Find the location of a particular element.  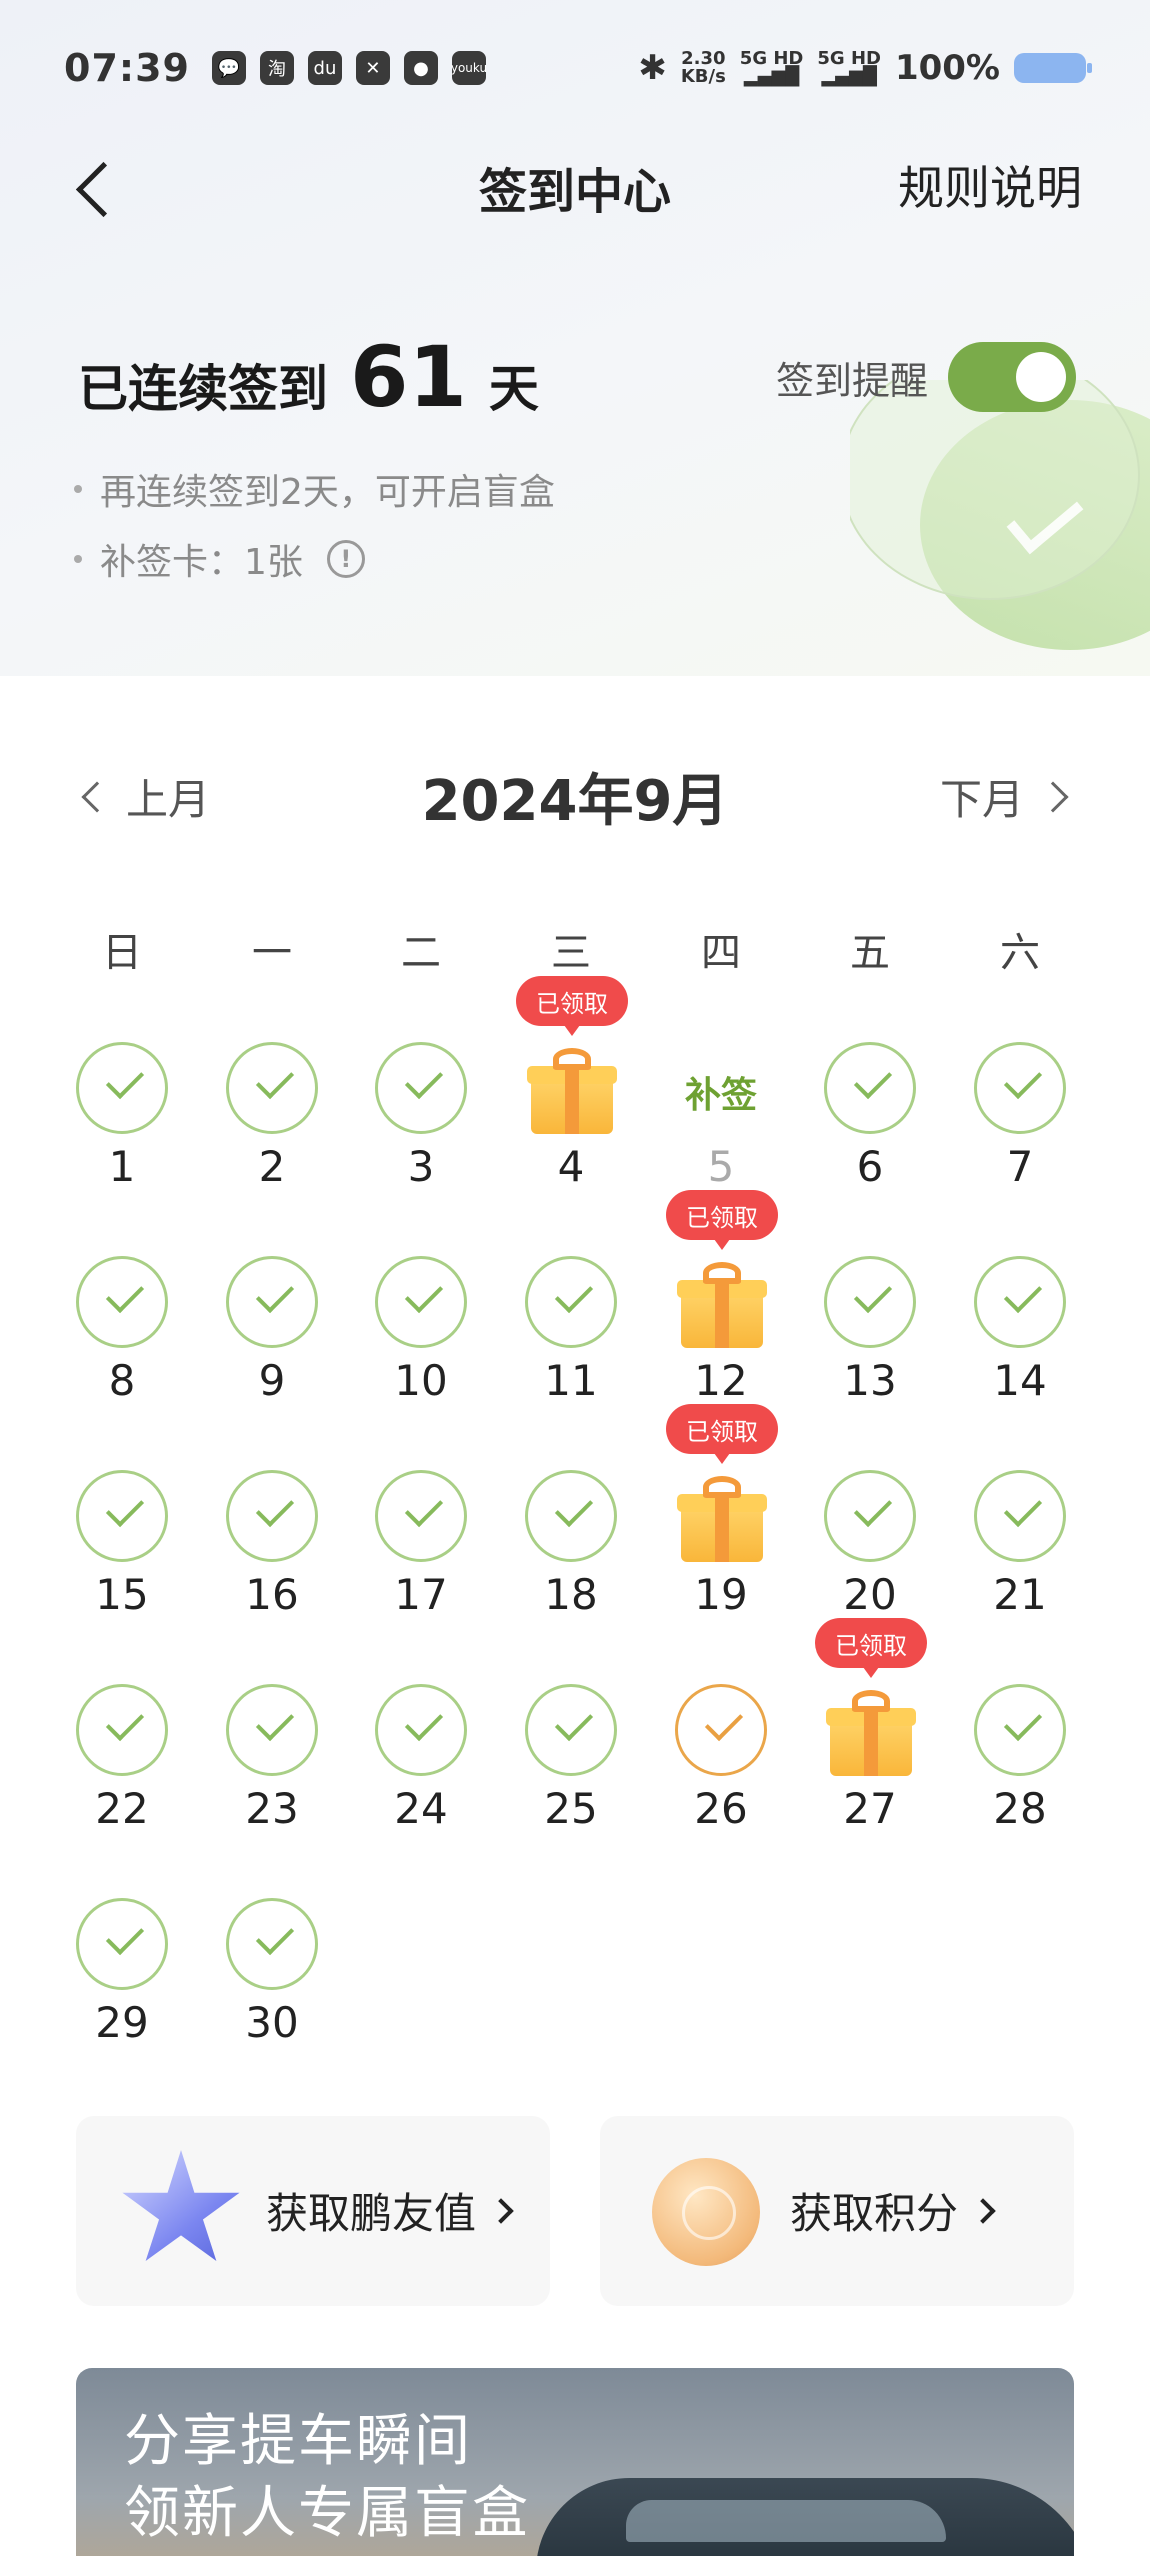

chevron-right-icon is located at coordinates (1053, 796).